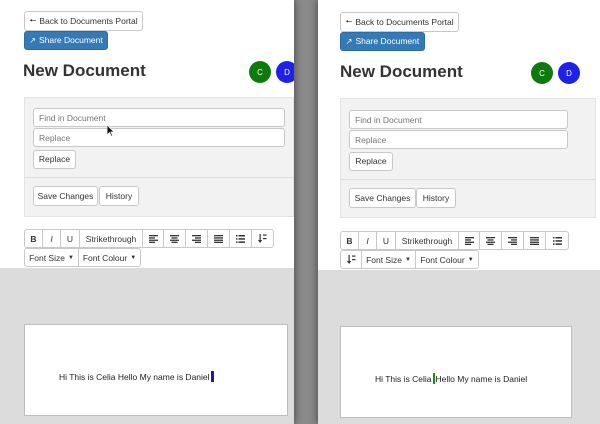 The height and width of the screenshot is (424, 600). I want to click on remote-cursor-d, so click(212, 376).